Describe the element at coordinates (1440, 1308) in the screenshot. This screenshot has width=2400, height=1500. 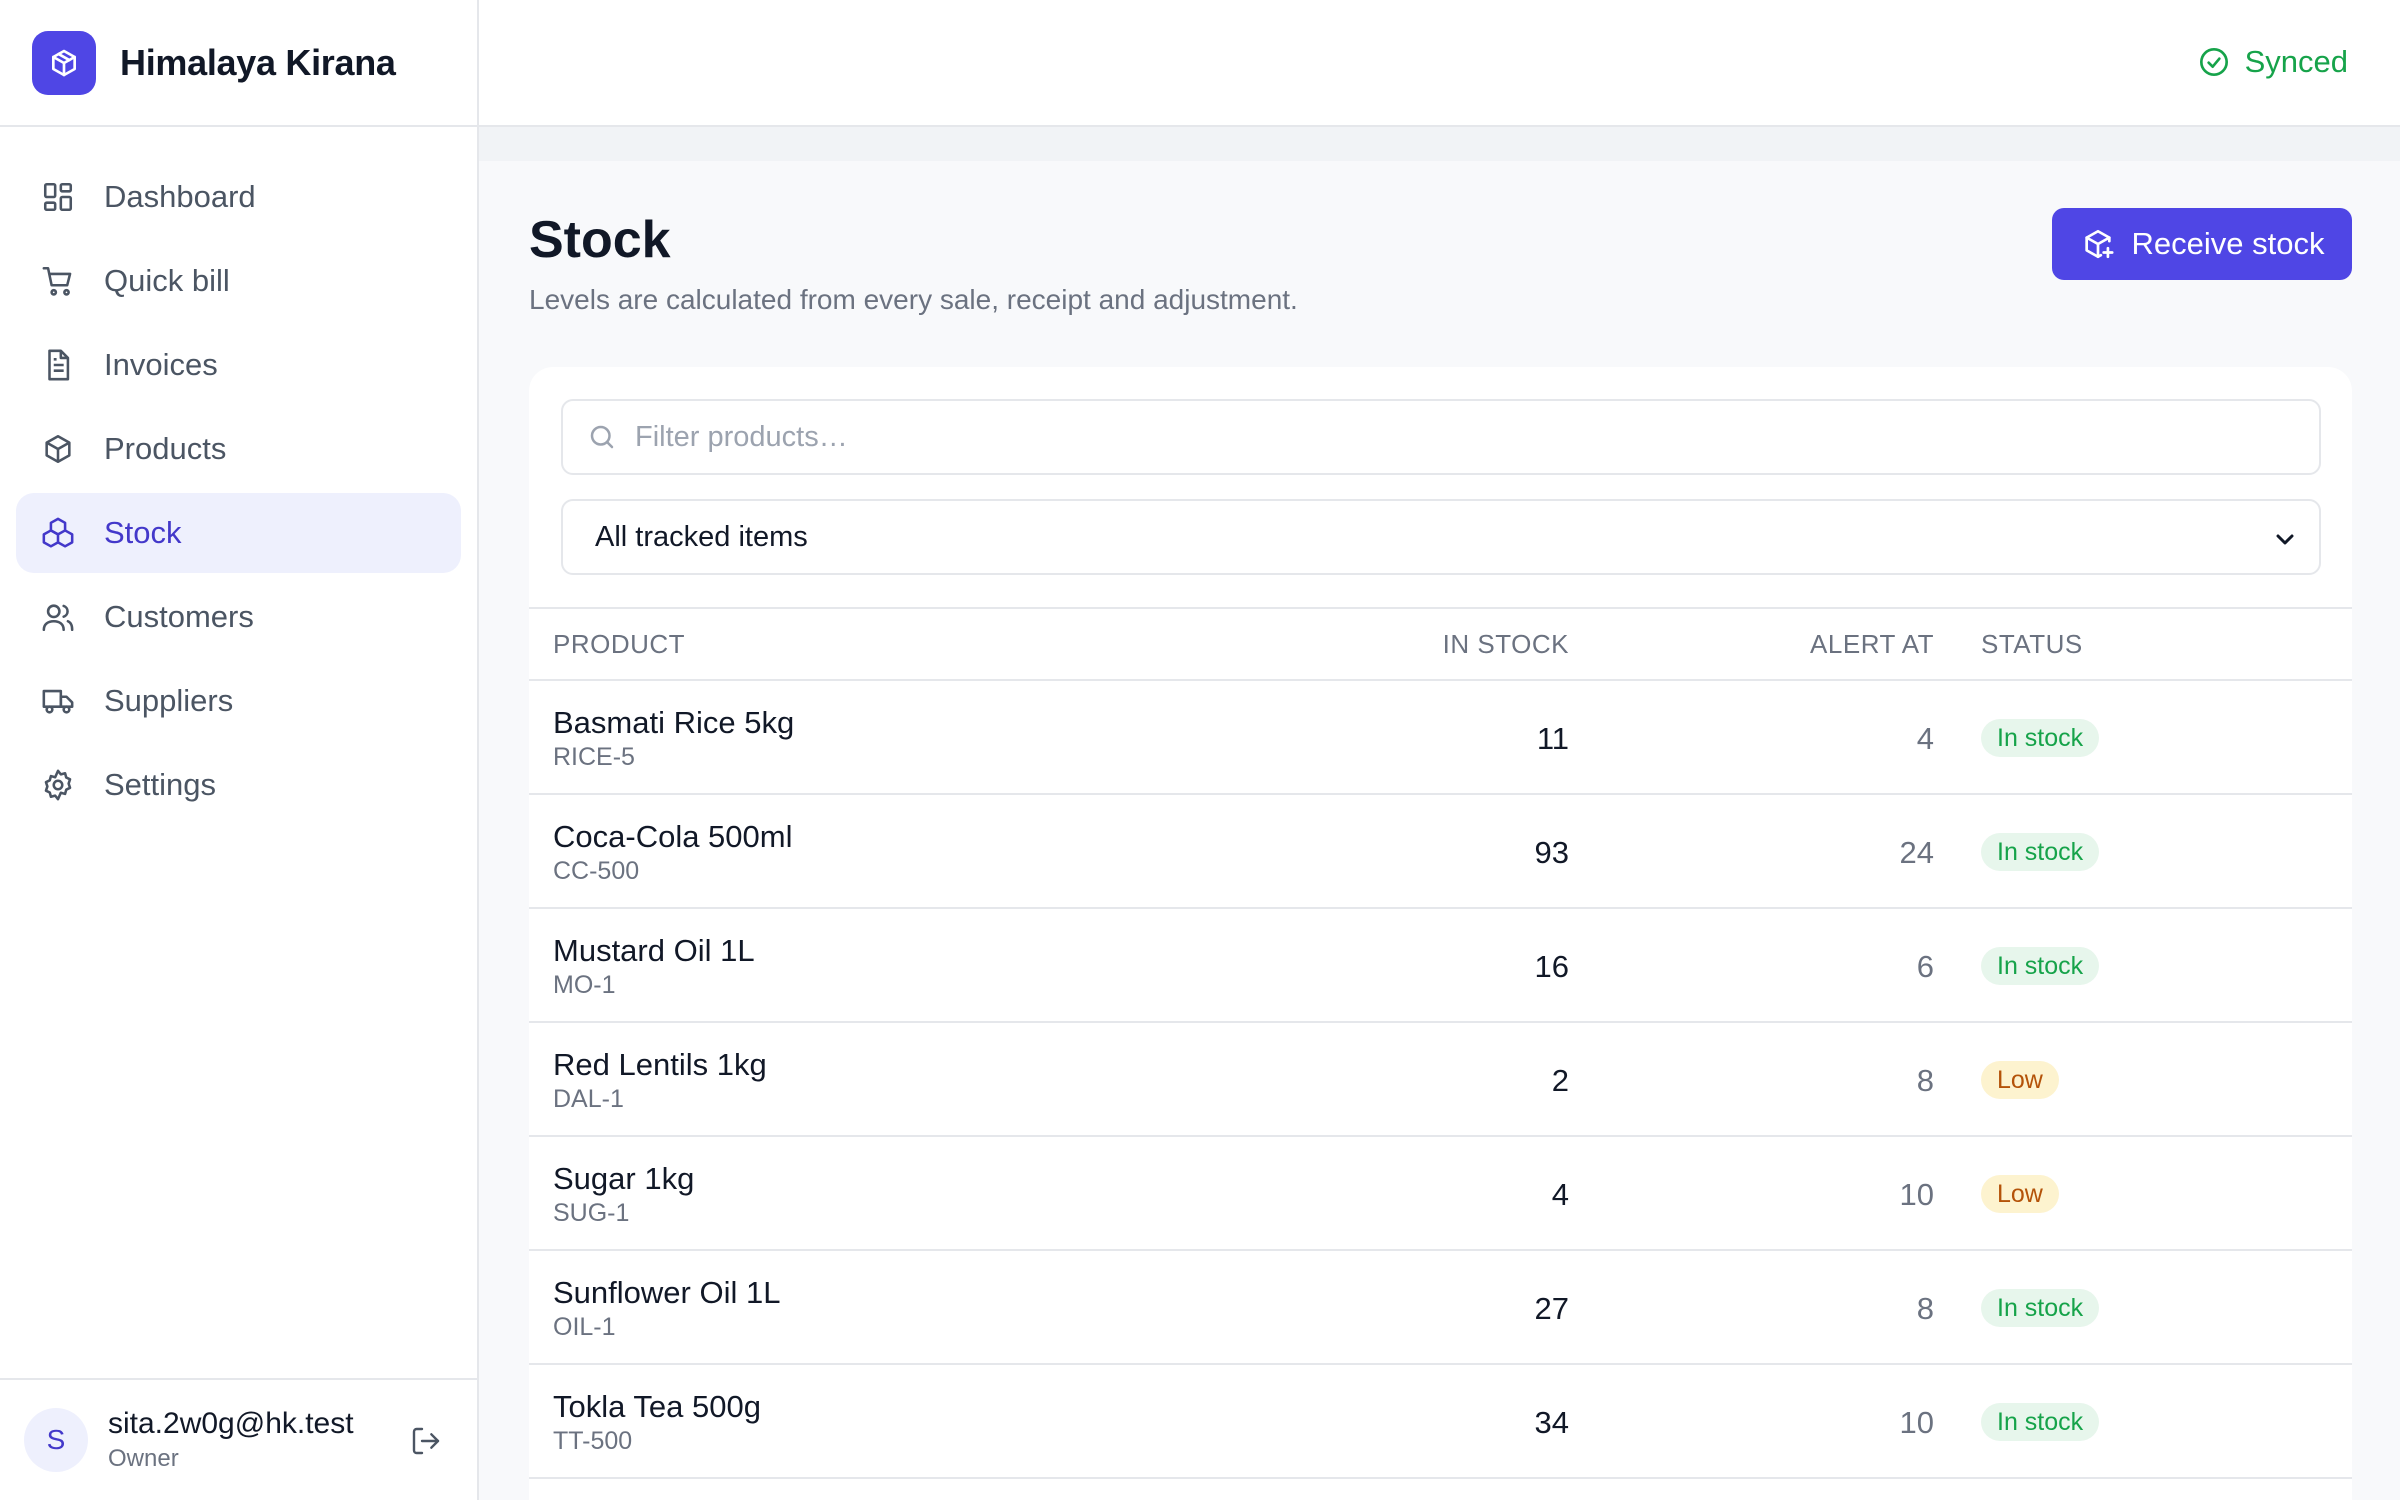
I see `table-row: Sunflower Oil 1L OIL-1 27 8 In stock` at that location.